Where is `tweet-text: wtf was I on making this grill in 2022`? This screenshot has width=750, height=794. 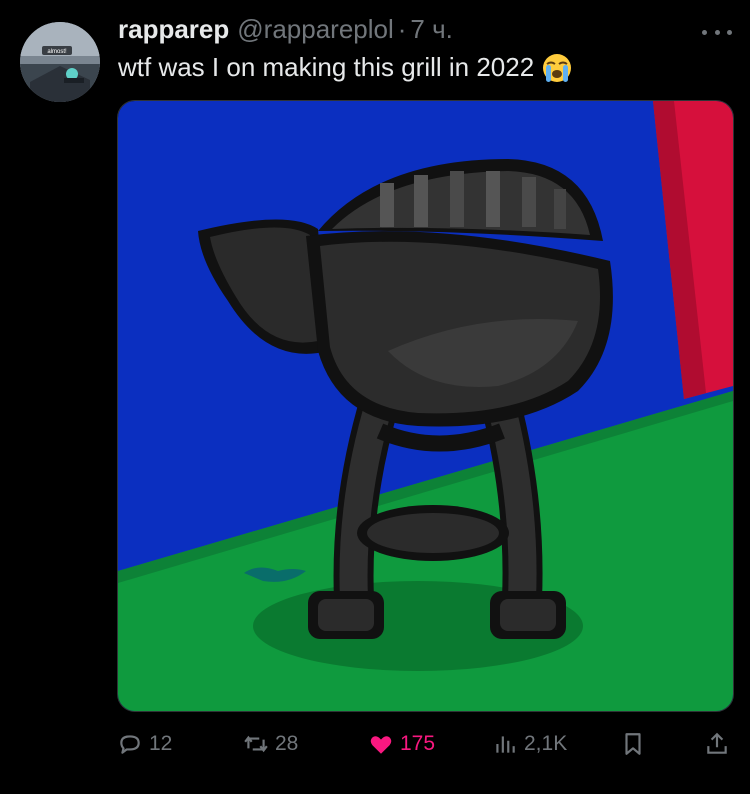 tweet-text: wtf was I on making this grill in 2022 is located at coordinates (345, 67).